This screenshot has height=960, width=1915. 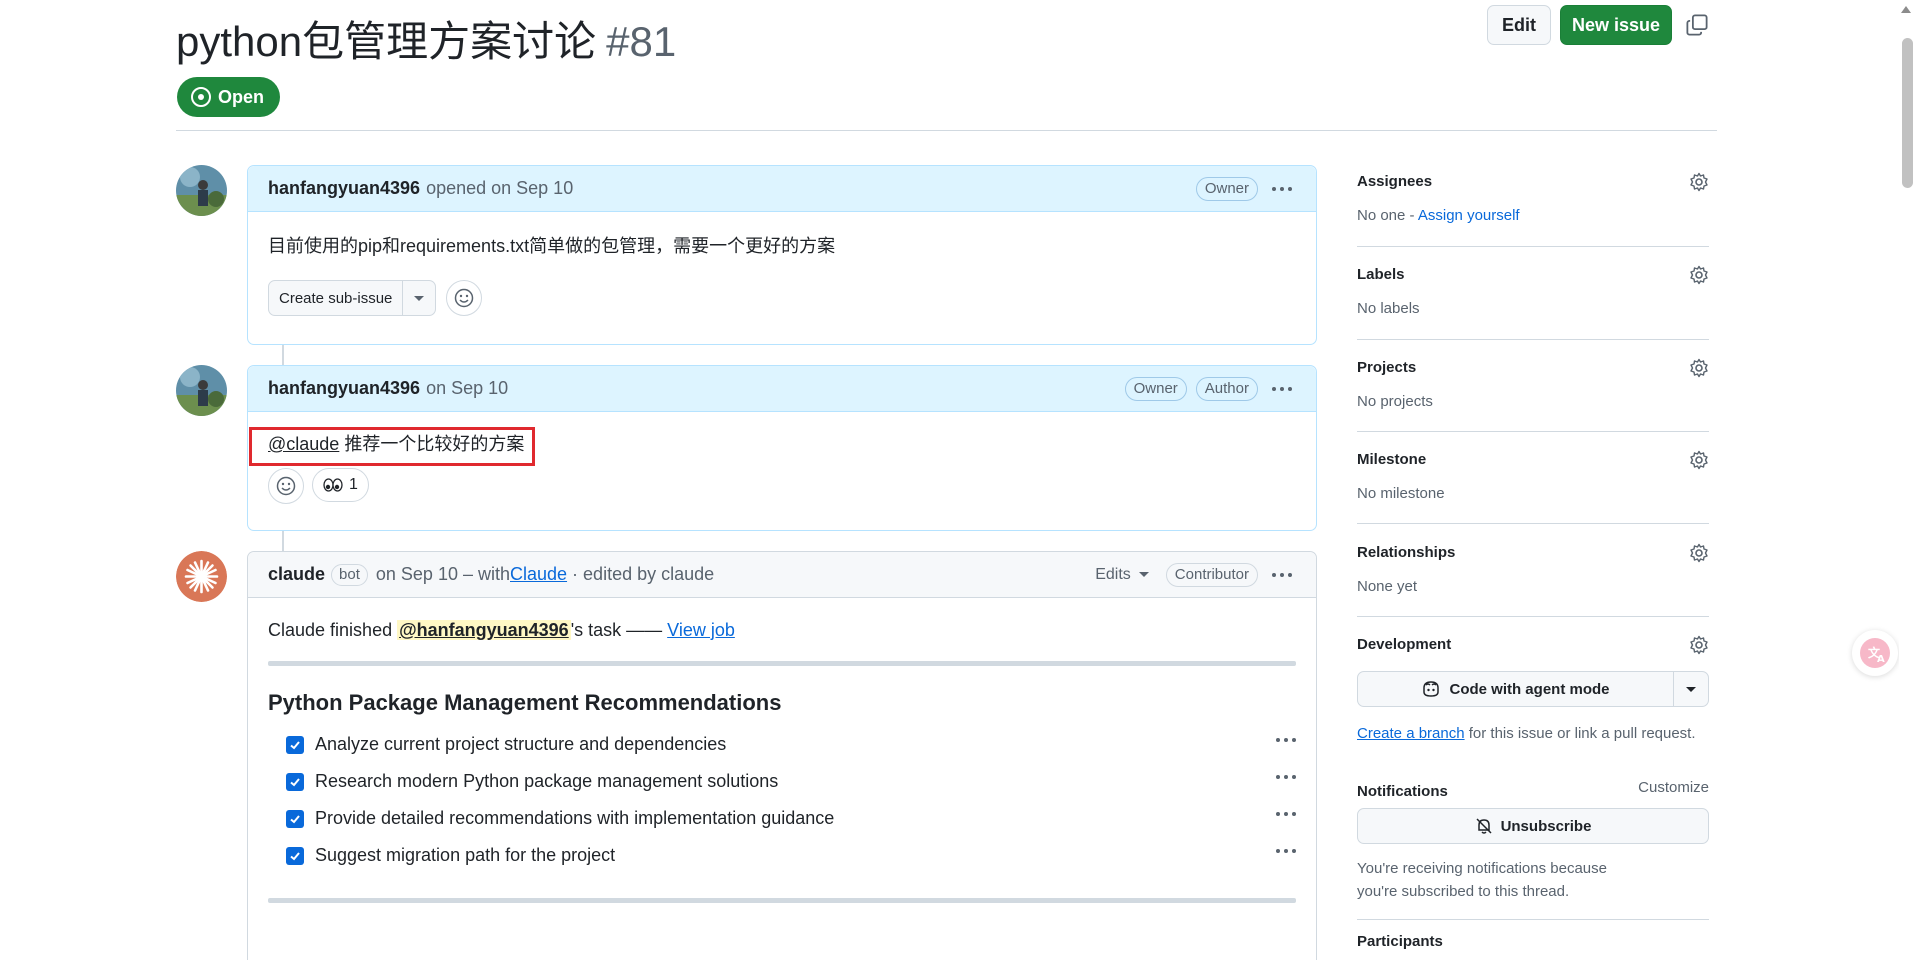 I want to click on contributor-label: Contributor, so click(x=1211, y=574).